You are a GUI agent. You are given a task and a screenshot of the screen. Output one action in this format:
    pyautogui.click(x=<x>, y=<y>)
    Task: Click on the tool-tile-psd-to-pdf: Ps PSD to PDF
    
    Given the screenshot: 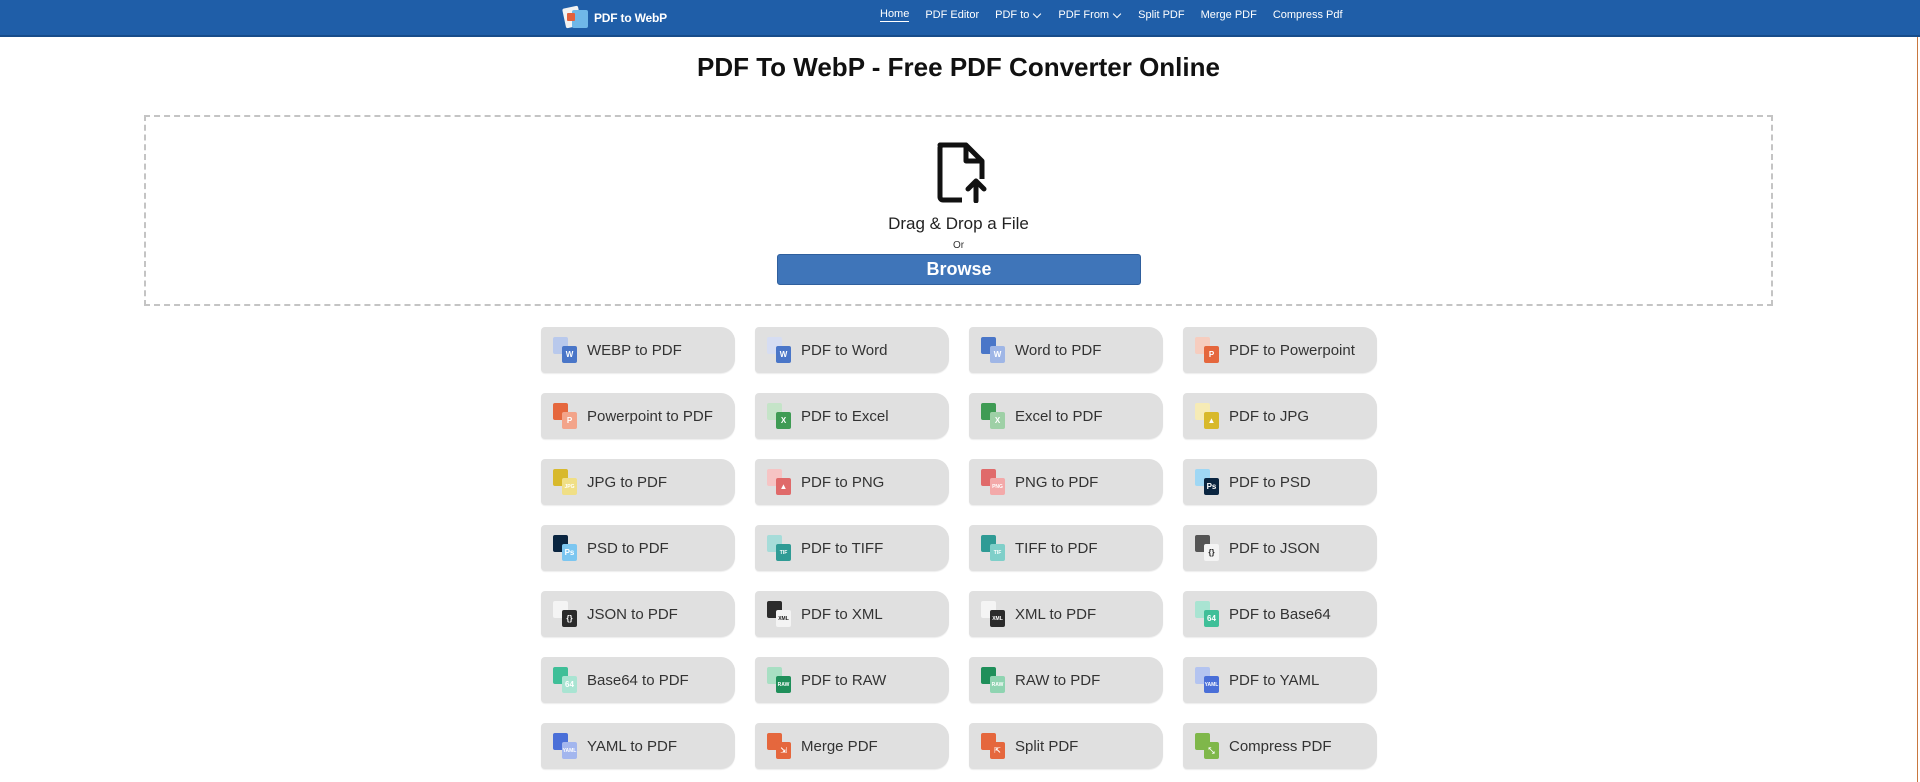 What is the action you would take?
    pyautogui.click(x=638, y=548)
    